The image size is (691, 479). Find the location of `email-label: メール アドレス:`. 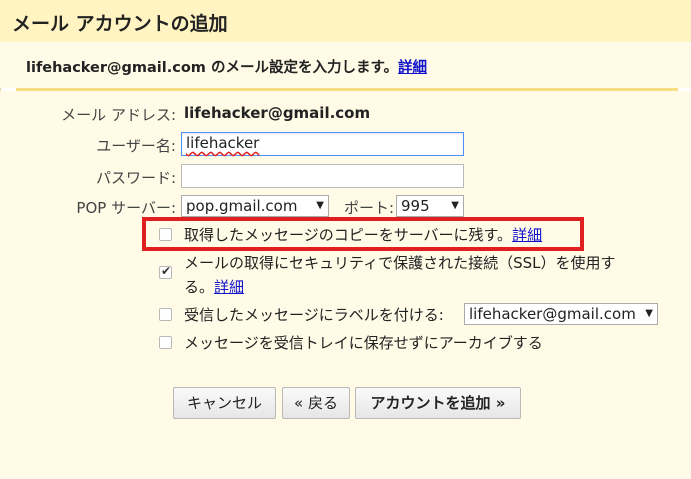

email-label: メール アドレス: is located at coordinates (118, 115).